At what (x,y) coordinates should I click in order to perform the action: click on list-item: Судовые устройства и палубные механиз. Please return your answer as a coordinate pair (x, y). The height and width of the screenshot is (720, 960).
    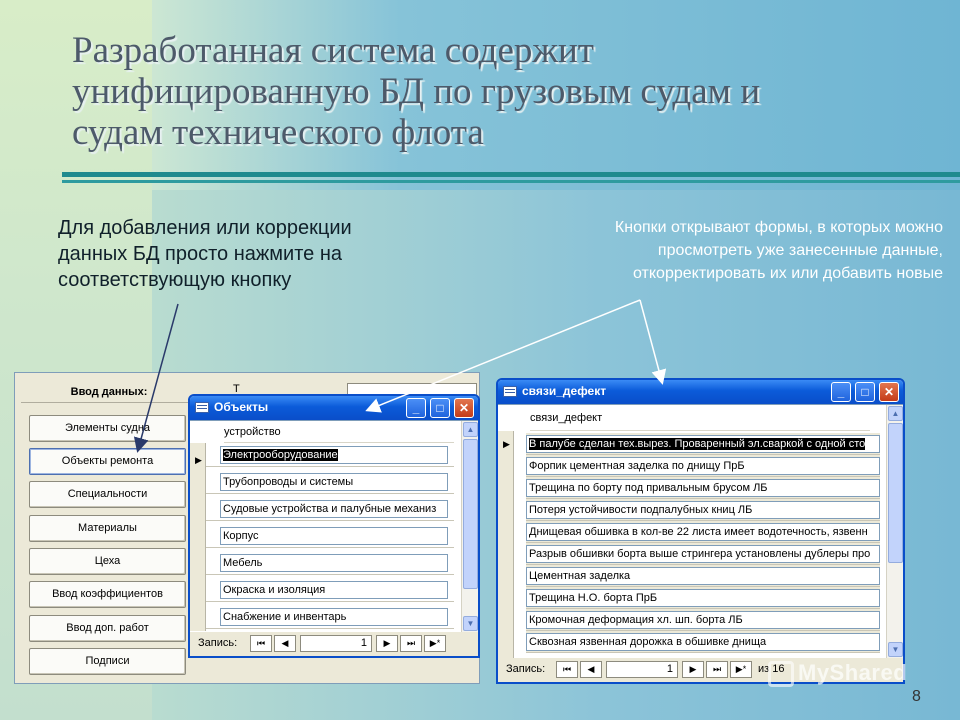
    Looking at the image, I should click on (330, 509).